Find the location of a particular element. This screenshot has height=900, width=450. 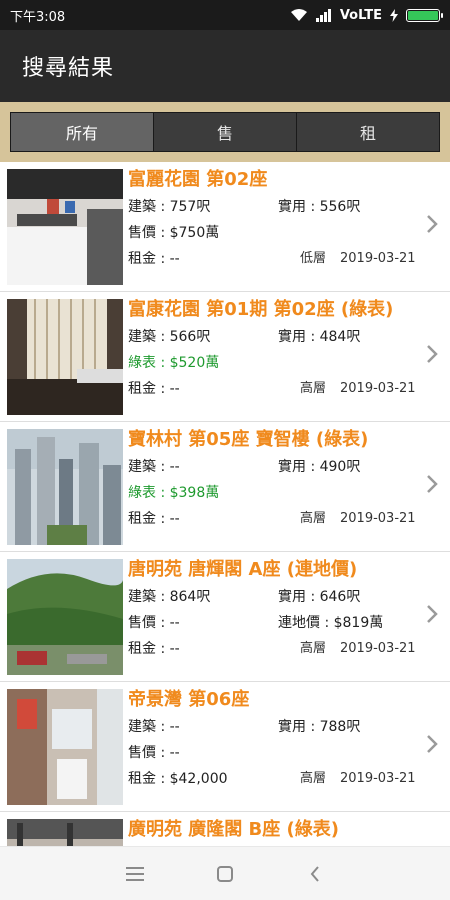

network-label: VoLTE is located at coordinates (360, 15).